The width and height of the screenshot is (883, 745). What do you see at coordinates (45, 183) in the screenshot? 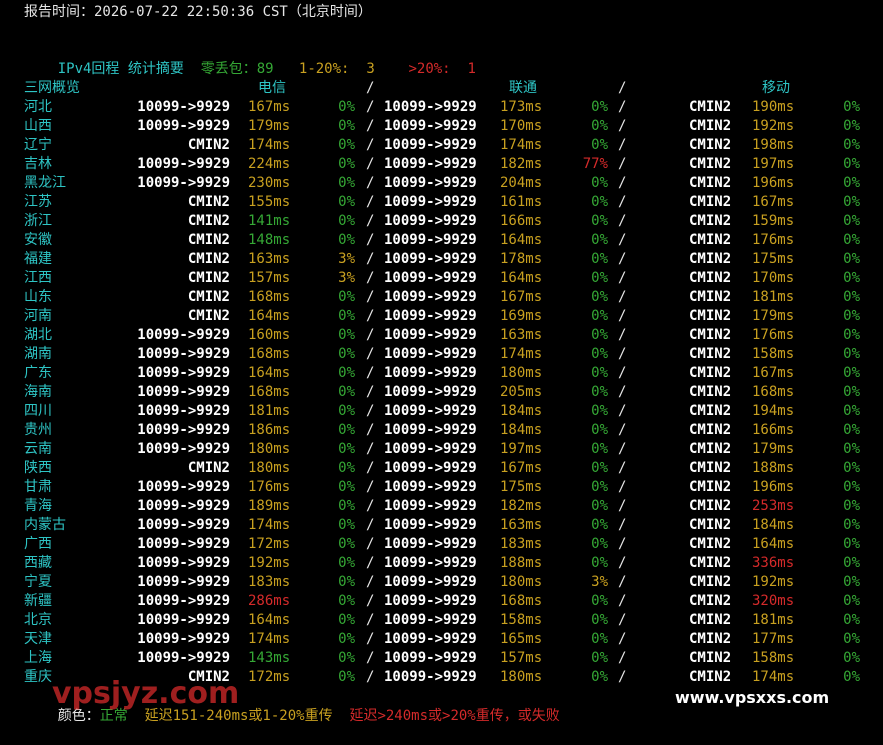
I see `cell-province: 黑龙江` at bounding box center [45, 183].